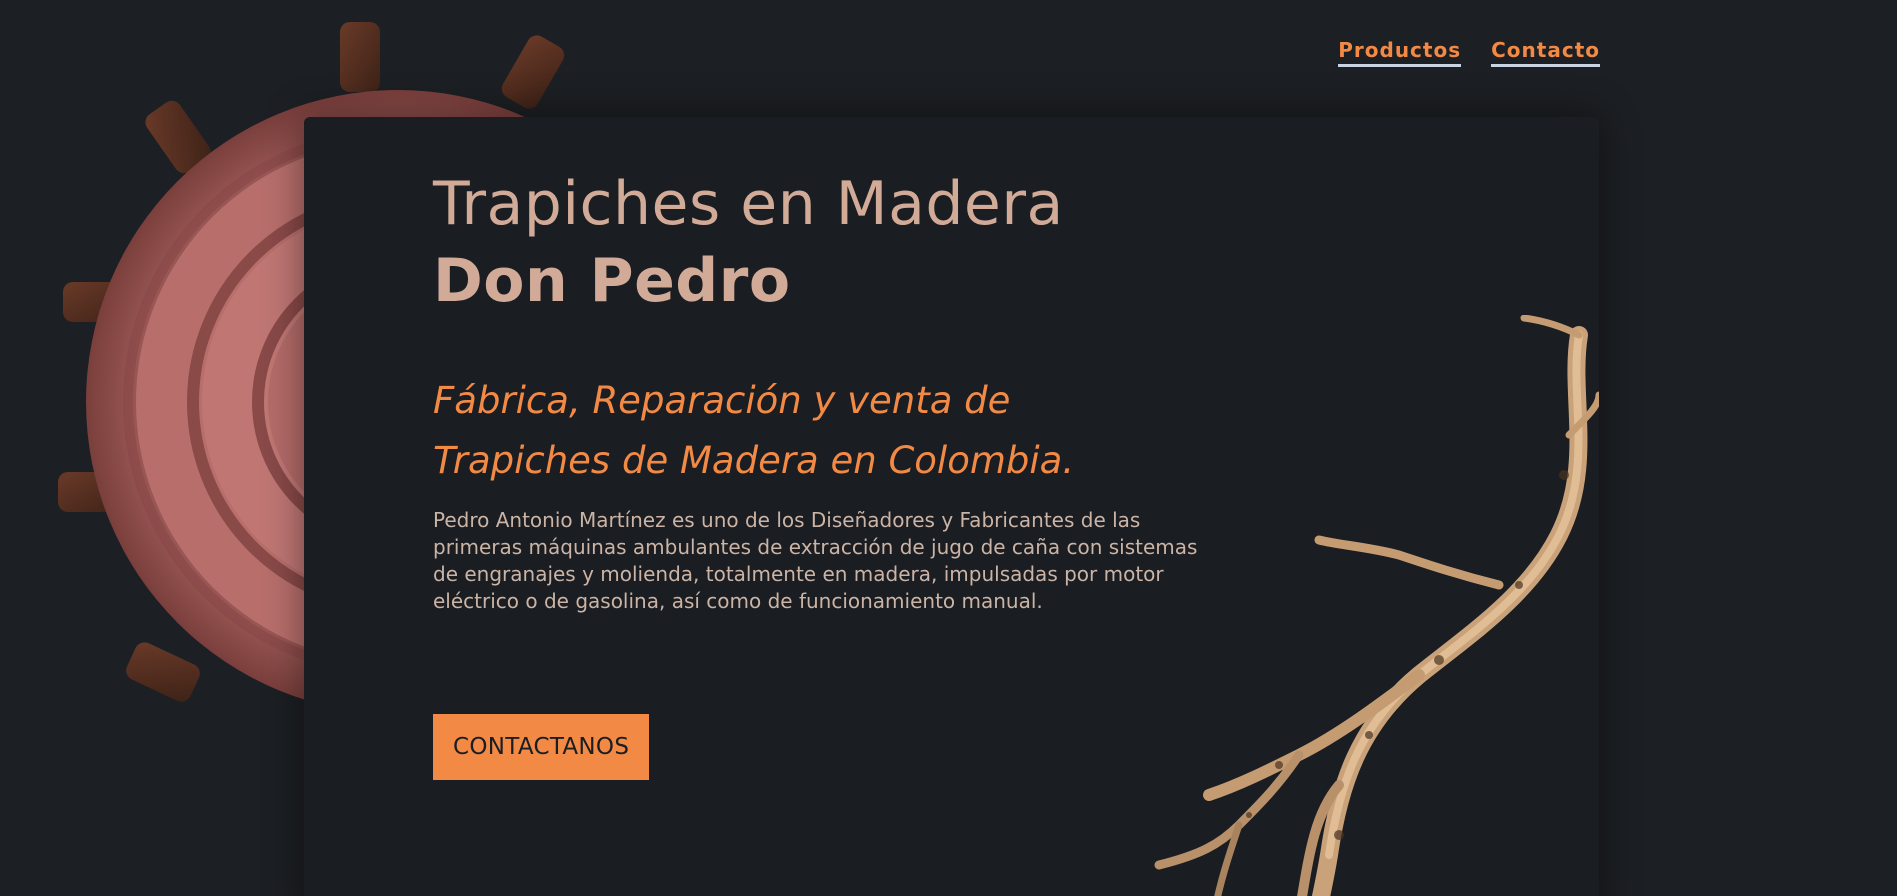  I want to click on nav-link-contacto: Contacto, so click(1545, 52).